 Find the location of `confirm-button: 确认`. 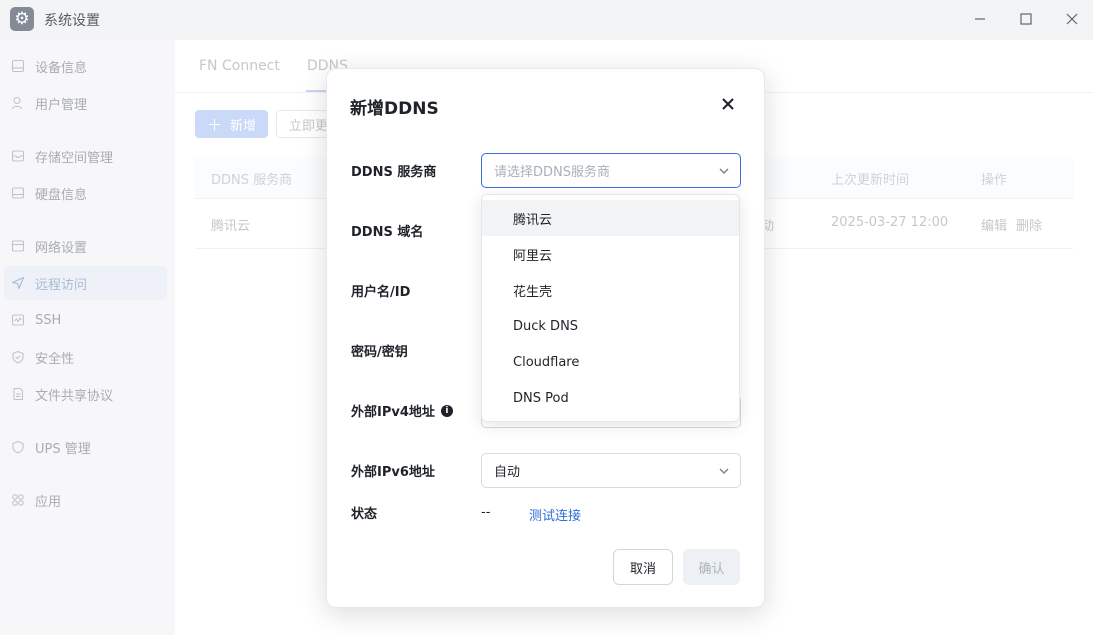

confirm-button: 确认 is located at coordinates (711, 567).